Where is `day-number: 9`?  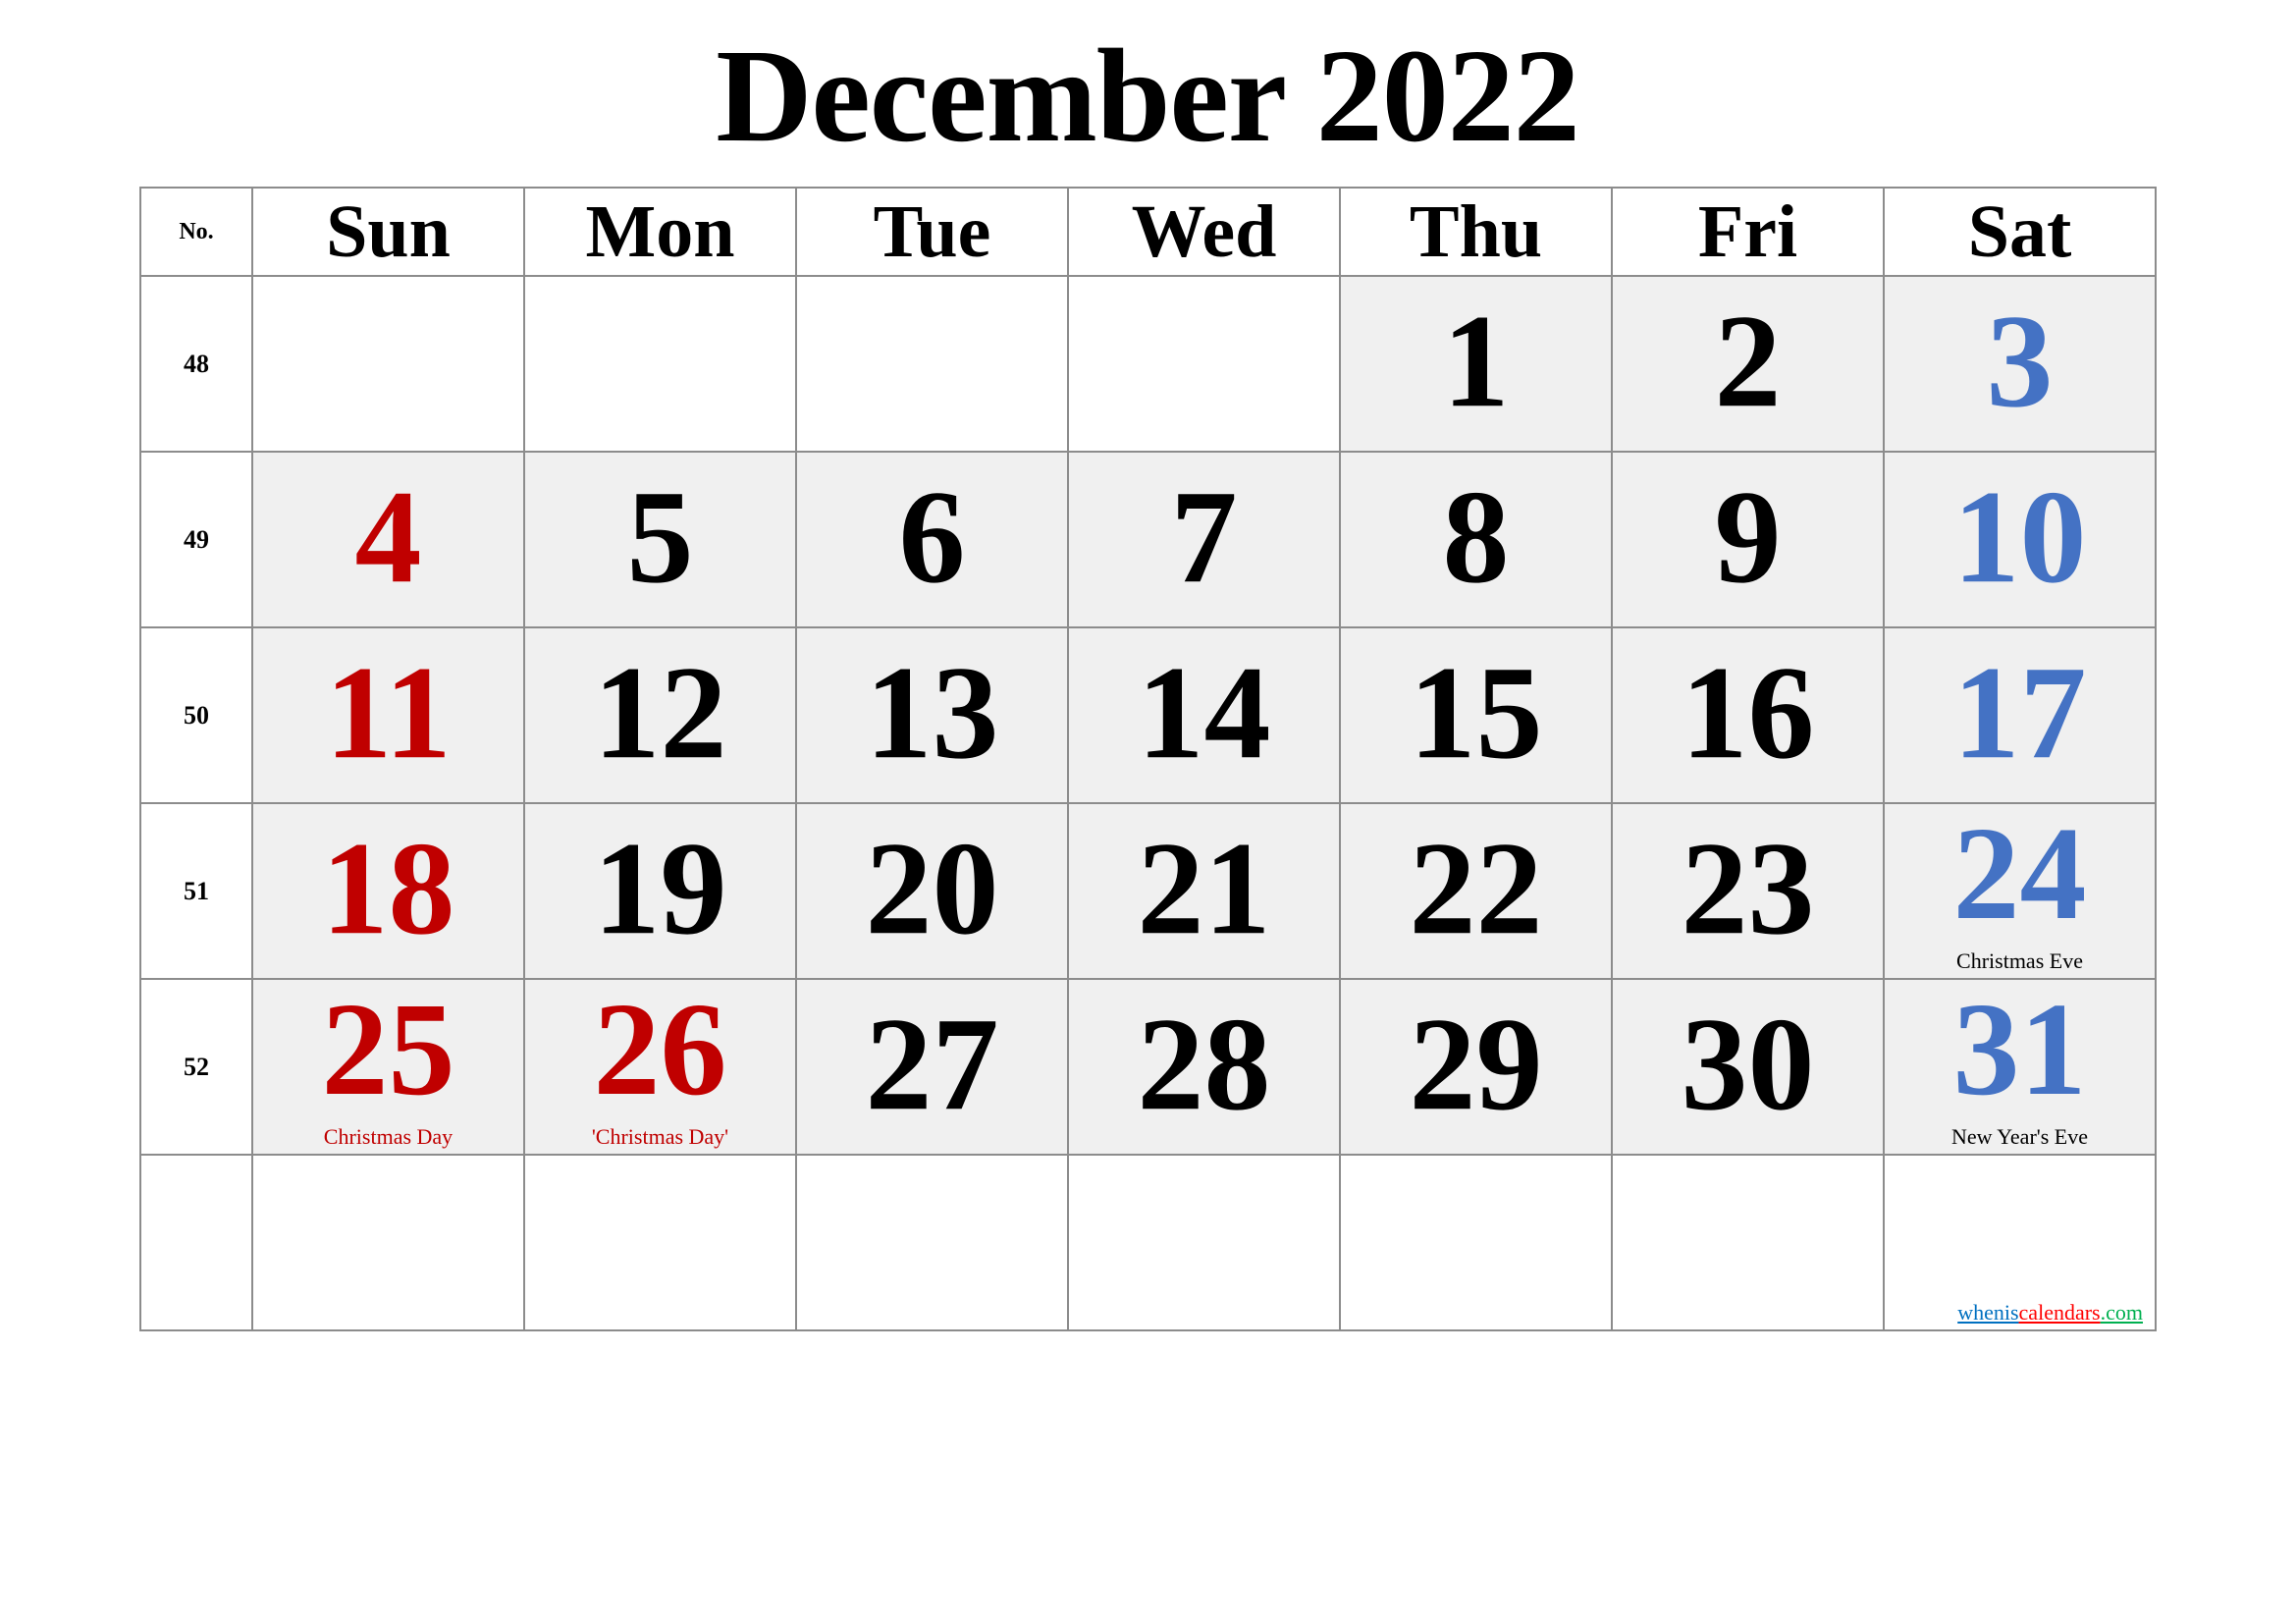 day-number: 9 is located at coordinates (1748, 536).